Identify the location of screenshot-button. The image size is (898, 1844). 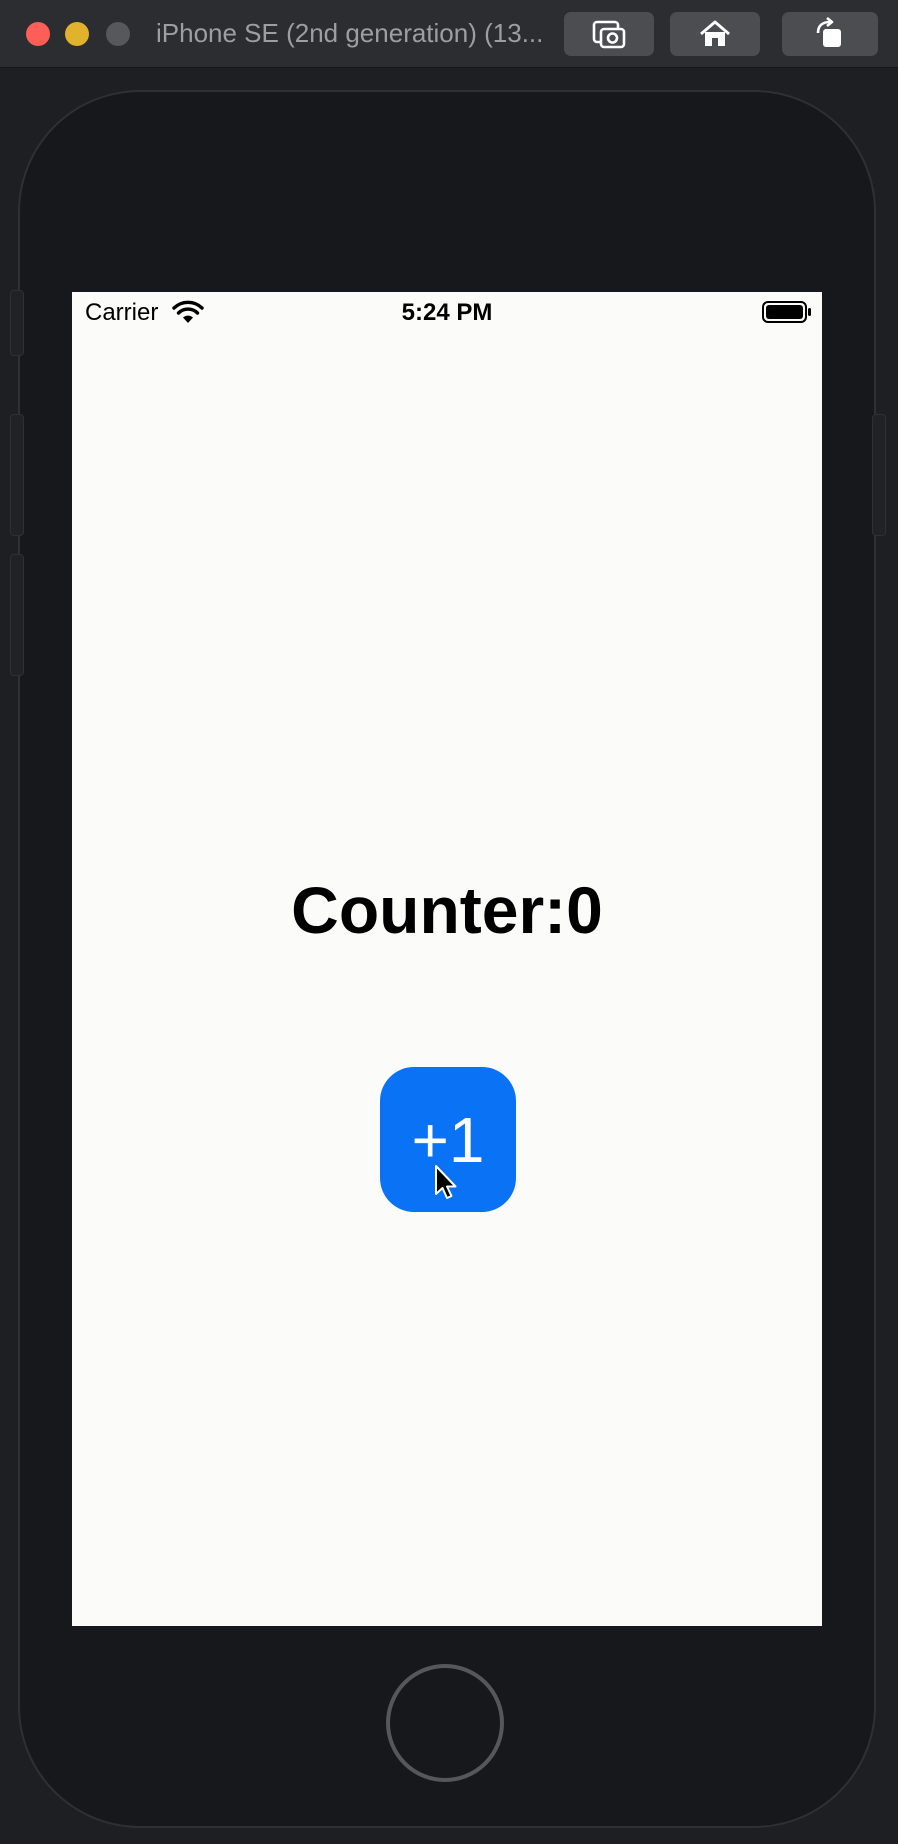
(609, 34).